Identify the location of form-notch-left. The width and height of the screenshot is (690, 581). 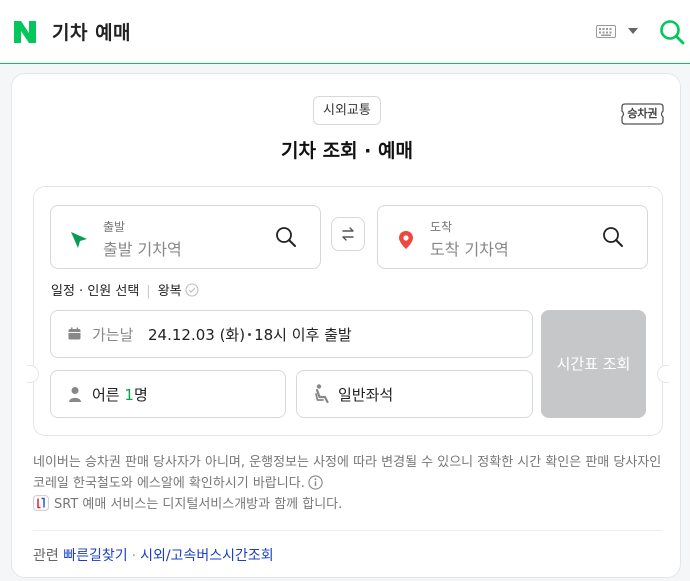
(33, 374).